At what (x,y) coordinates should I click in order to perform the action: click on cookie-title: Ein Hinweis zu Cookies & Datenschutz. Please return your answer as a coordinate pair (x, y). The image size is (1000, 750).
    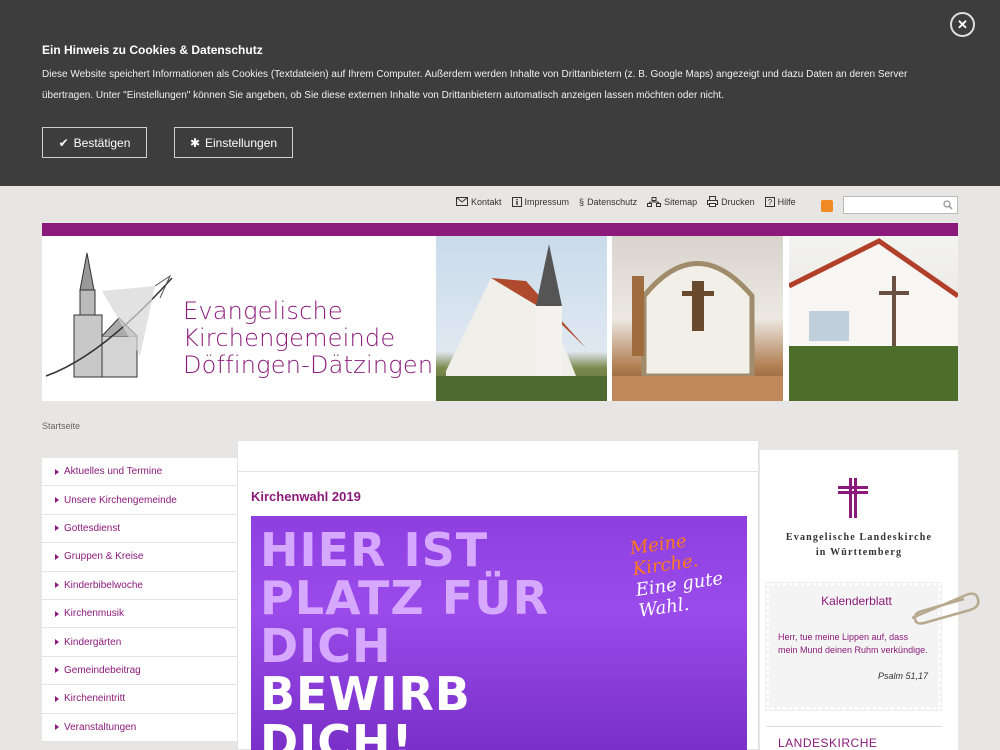
    Looking at the image, I should click on (152, 50).